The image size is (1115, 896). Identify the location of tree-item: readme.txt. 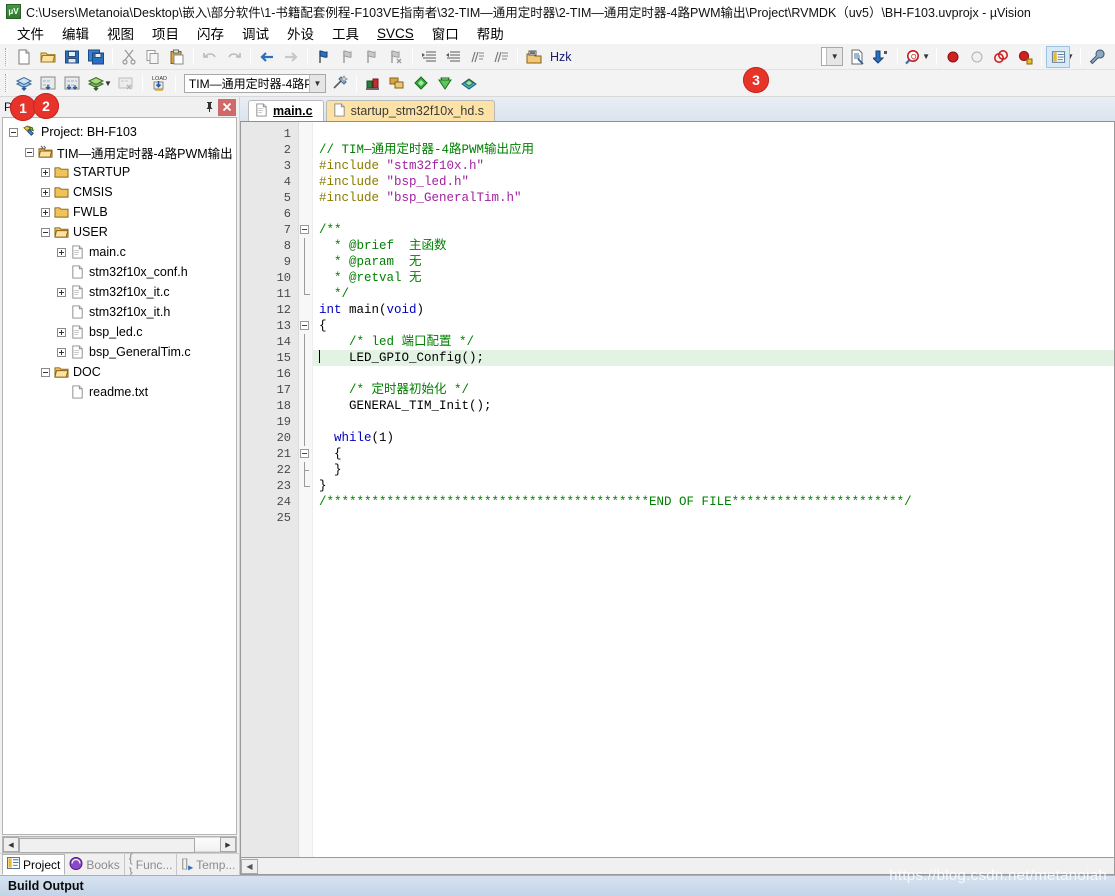
(119, 392).